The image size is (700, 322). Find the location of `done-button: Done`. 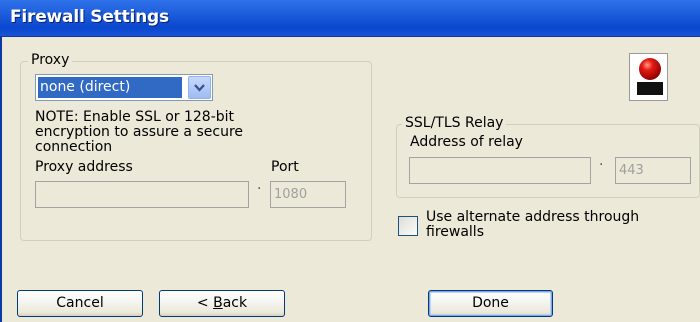

done-button: Done is located at coordinates (490, 303).